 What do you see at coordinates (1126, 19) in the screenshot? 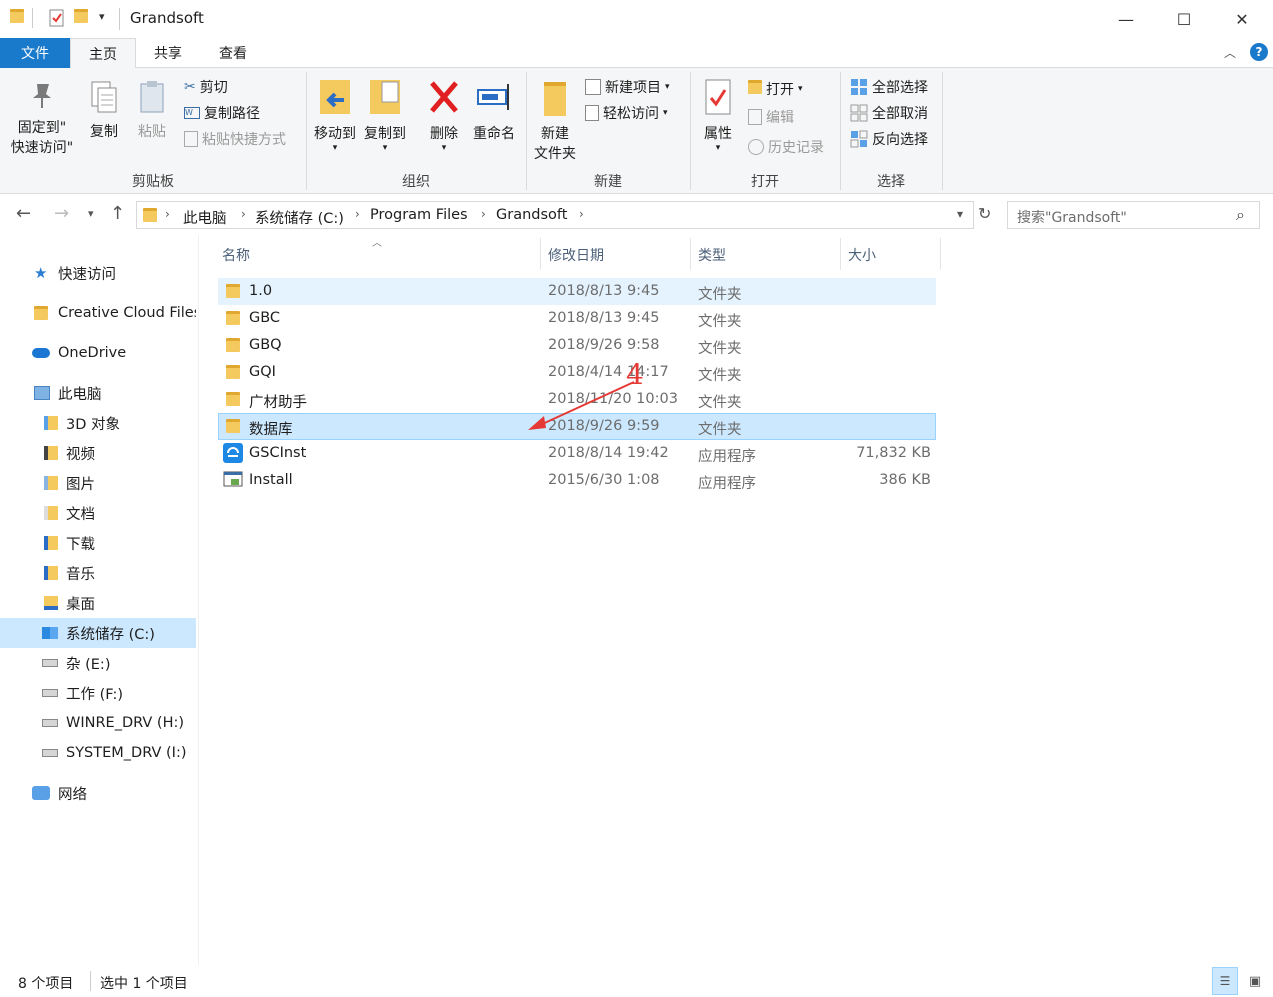
I see `minimize-button: —` at bounding box center [1126, 19].